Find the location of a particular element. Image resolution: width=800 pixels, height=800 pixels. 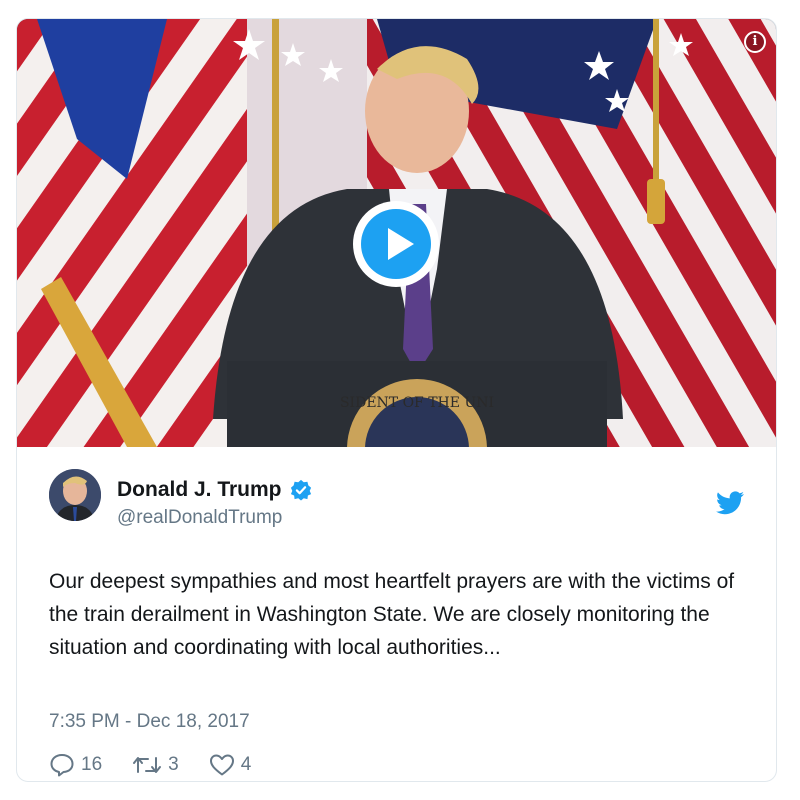

retweet-count: 3 is located at coordinates (173, 764).